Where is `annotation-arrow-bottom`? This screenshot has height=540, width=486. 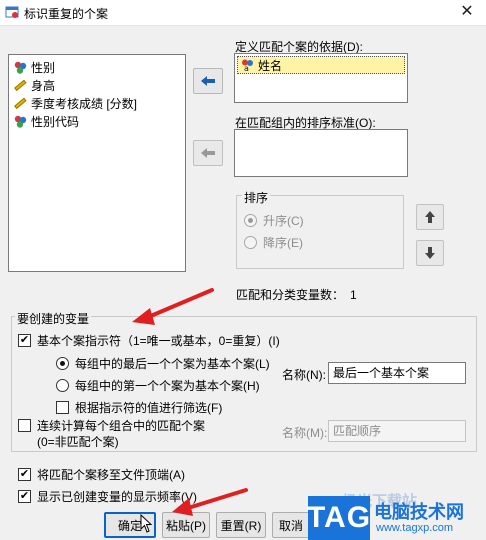
annotation-arrow-bottom is located at coordinates (210, 502).